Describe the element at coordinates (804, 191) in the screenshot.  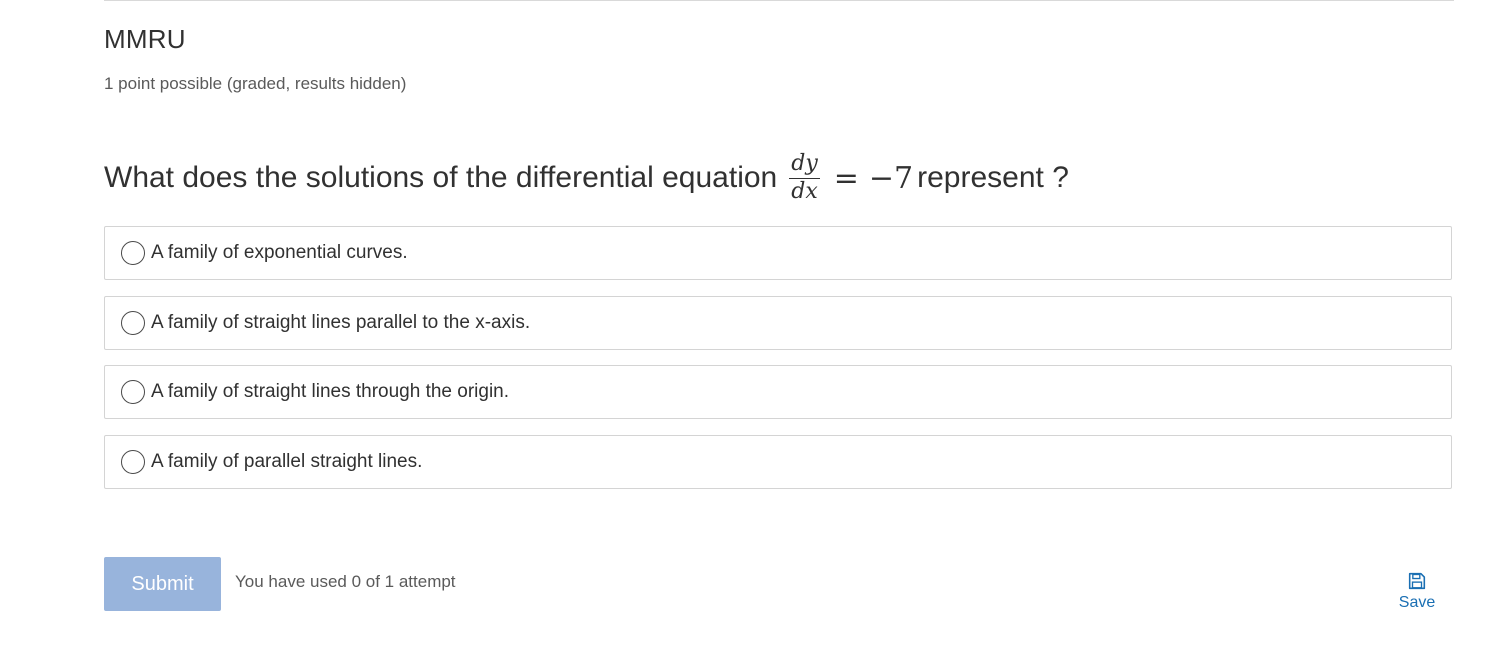
I see `fraction-denominator: dx` at that location.